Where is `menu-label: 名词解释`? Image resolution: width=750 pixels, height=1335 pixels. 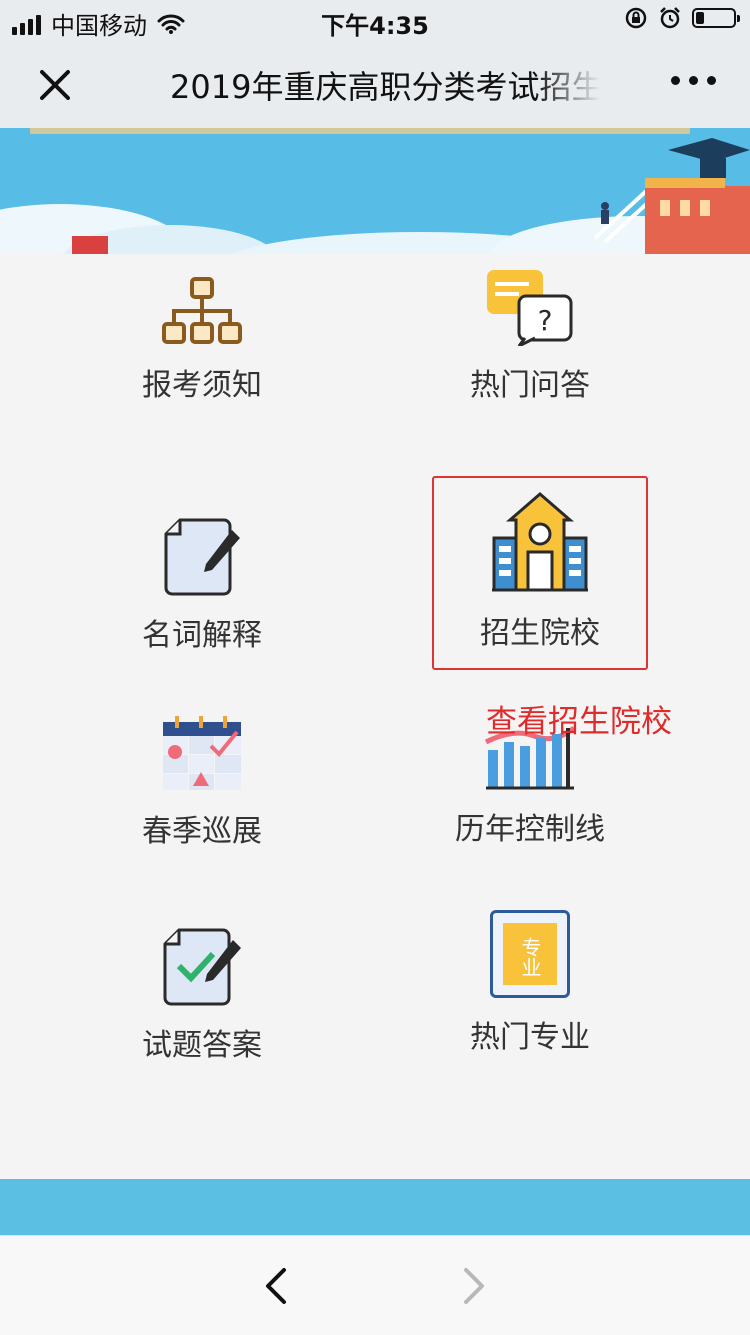 menu-label: 名词解释 is located at coordinates (202, 635).